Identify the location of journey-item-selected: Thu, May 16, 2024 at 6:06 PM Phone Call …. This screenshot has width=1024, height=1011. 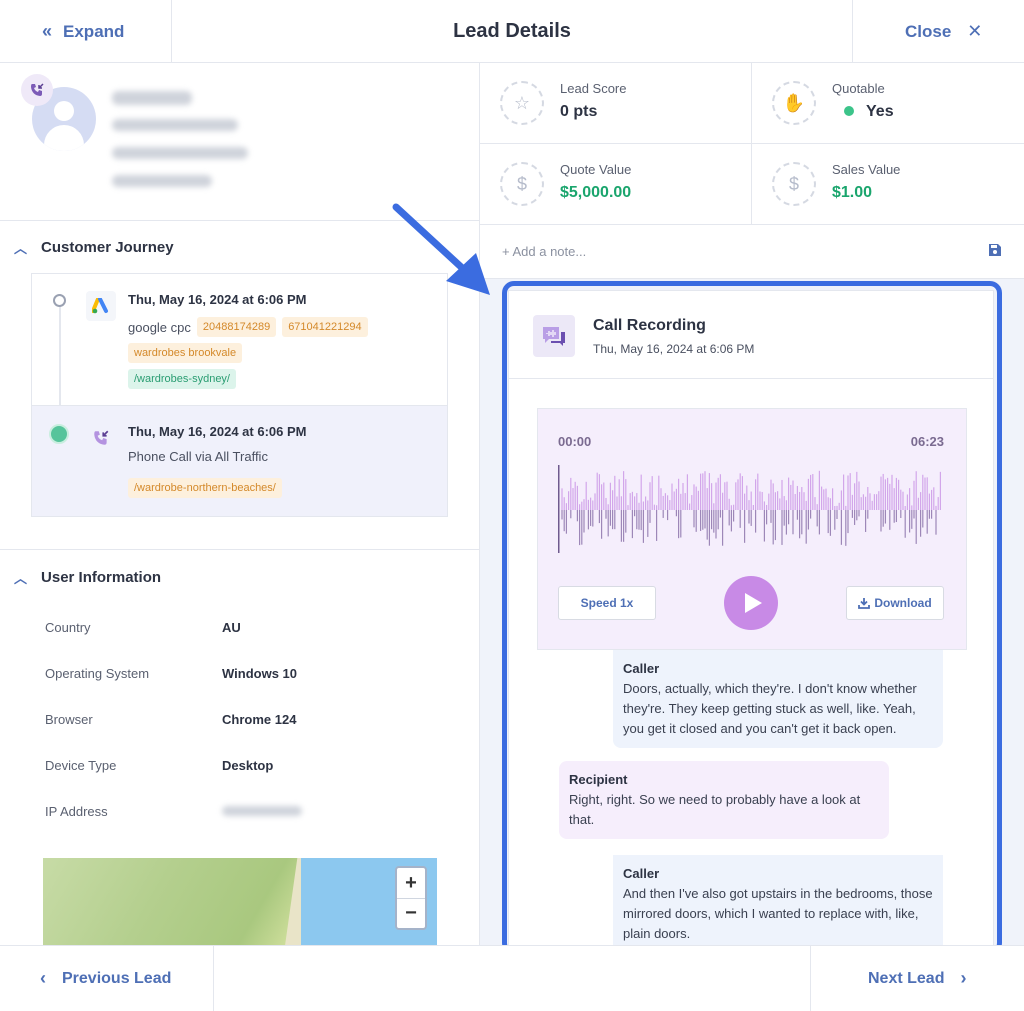
(239, 460).